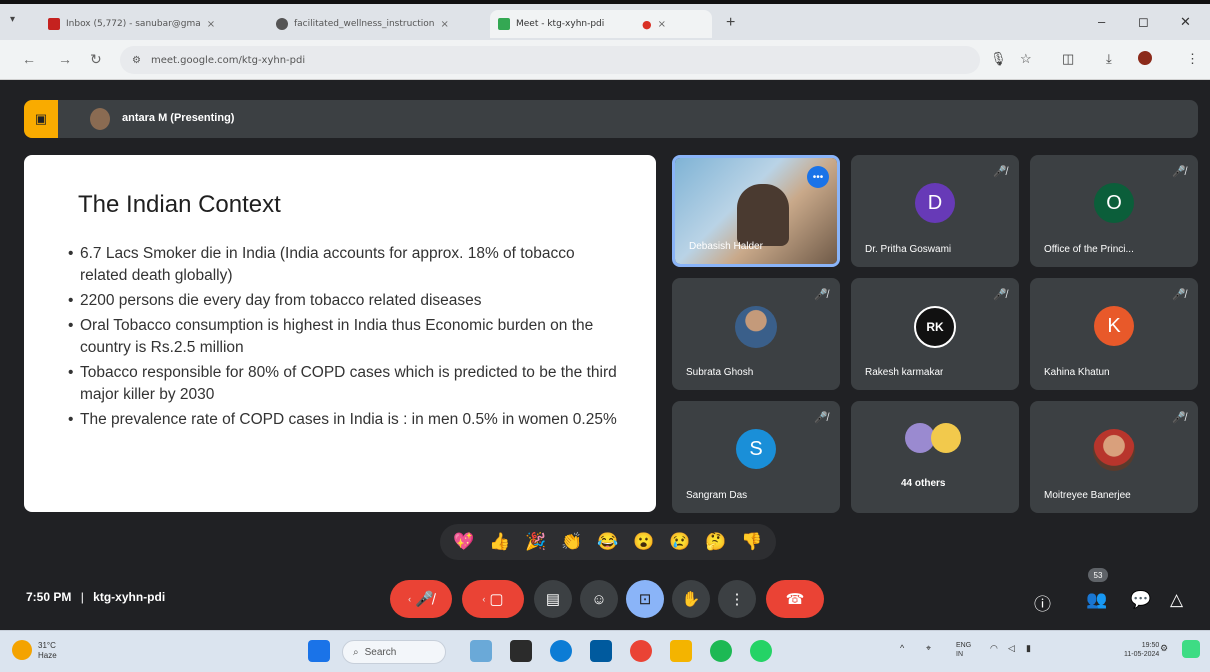 The width and height of the screenshot is (1210, 672). I want to click on region-code: IN, so click(959, 654).